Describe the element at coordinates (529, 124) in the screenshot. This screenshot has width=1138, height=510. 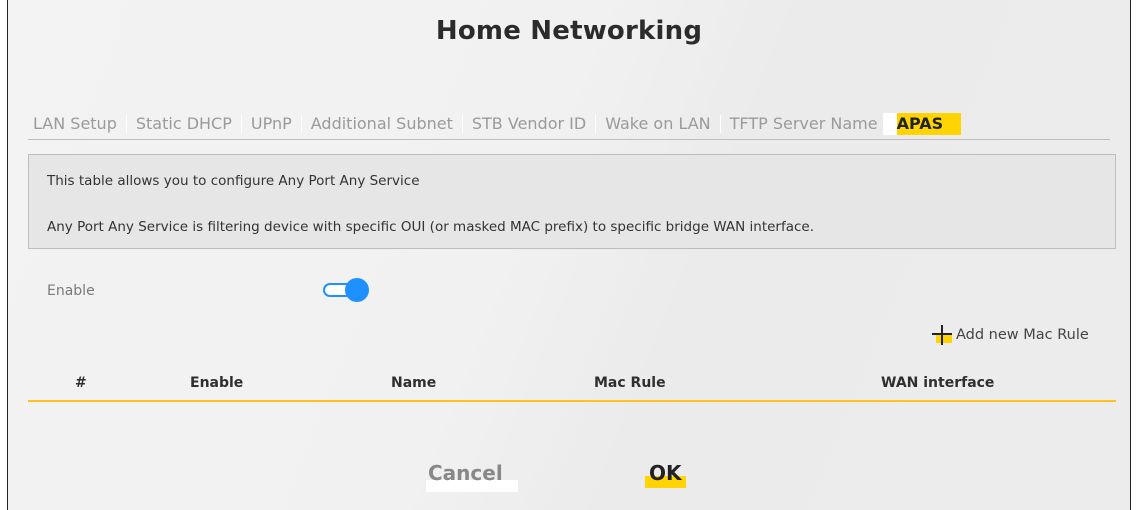
I see `tab-stb-vendor-id: STB Vendor ID` at that location.